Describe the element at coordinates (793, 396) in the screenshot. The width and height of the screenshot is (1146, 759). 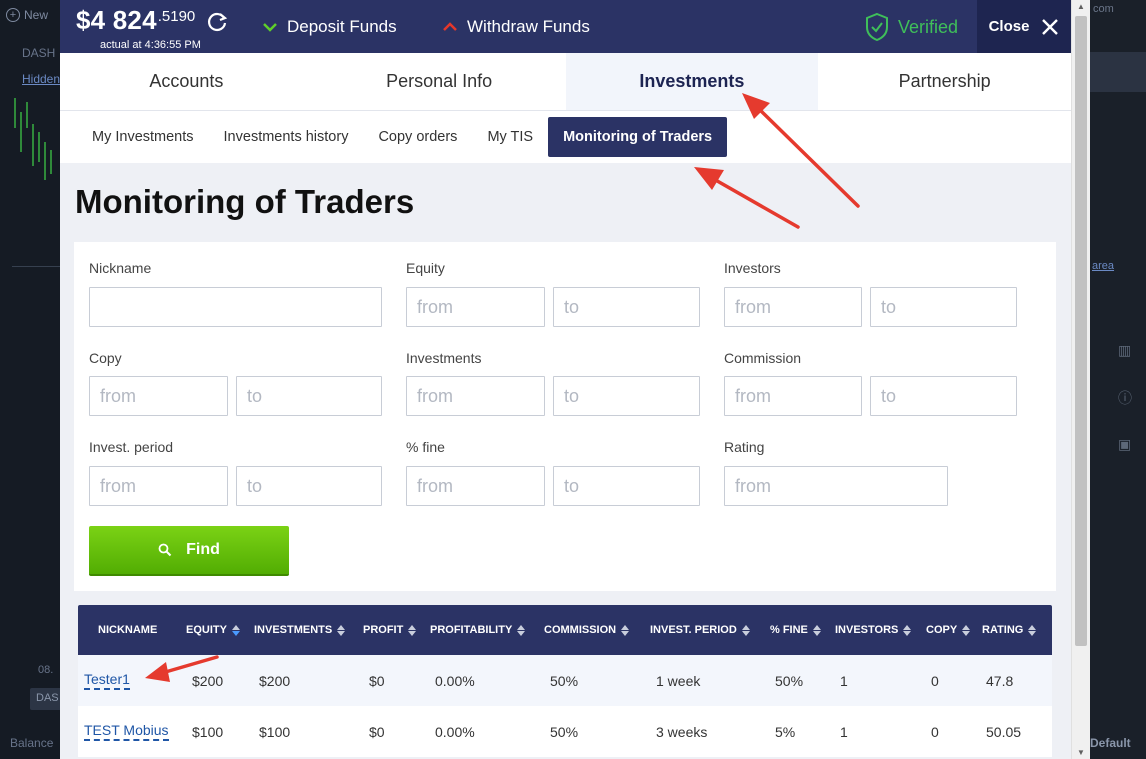
I see `commission-from-input` at that location.